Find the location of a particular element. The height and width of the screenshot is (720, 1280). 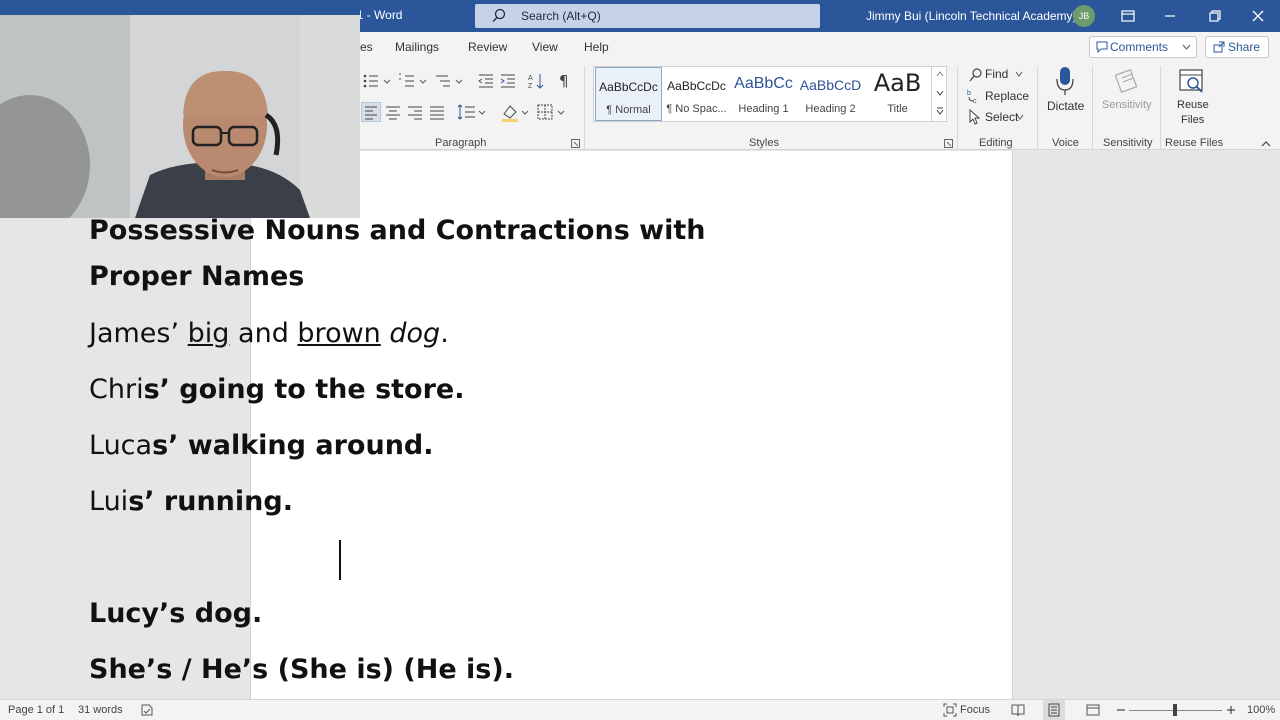

chevron-up-icon is located at coordinates (940, 74).